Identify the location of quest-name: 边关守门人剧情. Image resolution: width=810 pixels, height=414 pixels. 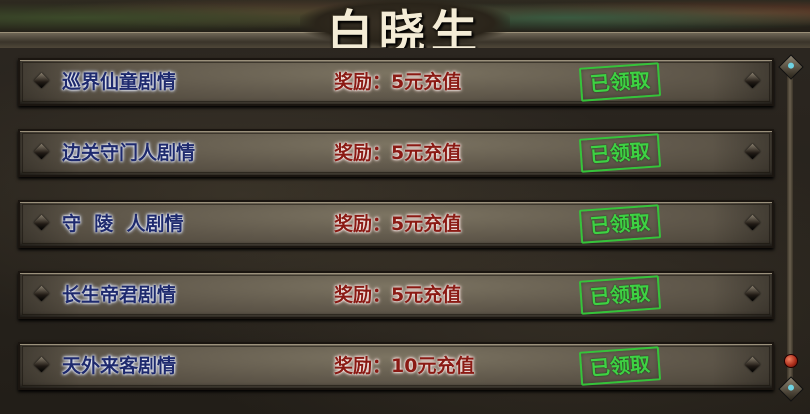
(129, 153).